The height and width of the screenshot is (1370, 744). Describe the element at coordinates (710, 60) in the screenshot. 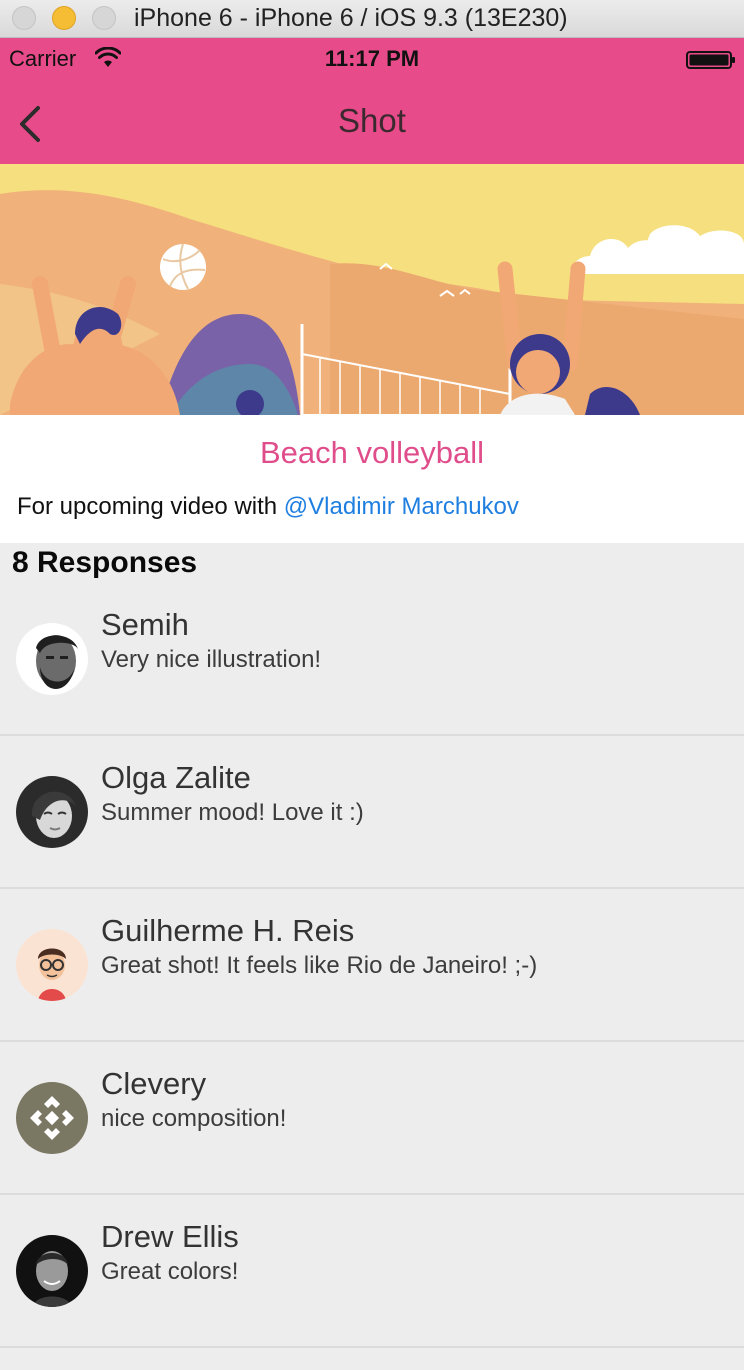

I see `battery-icon` at that location.